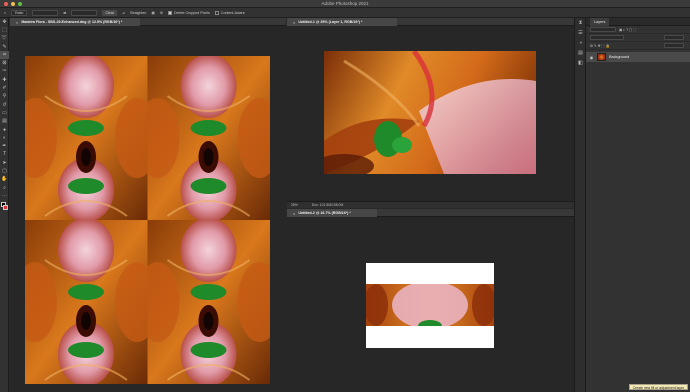 This screenshot has width=690, height=392. What do you see at coordinates (4, 22) in the screenshot?
I see `move-tool-icon: ✥` at bounding box center [4, 22].